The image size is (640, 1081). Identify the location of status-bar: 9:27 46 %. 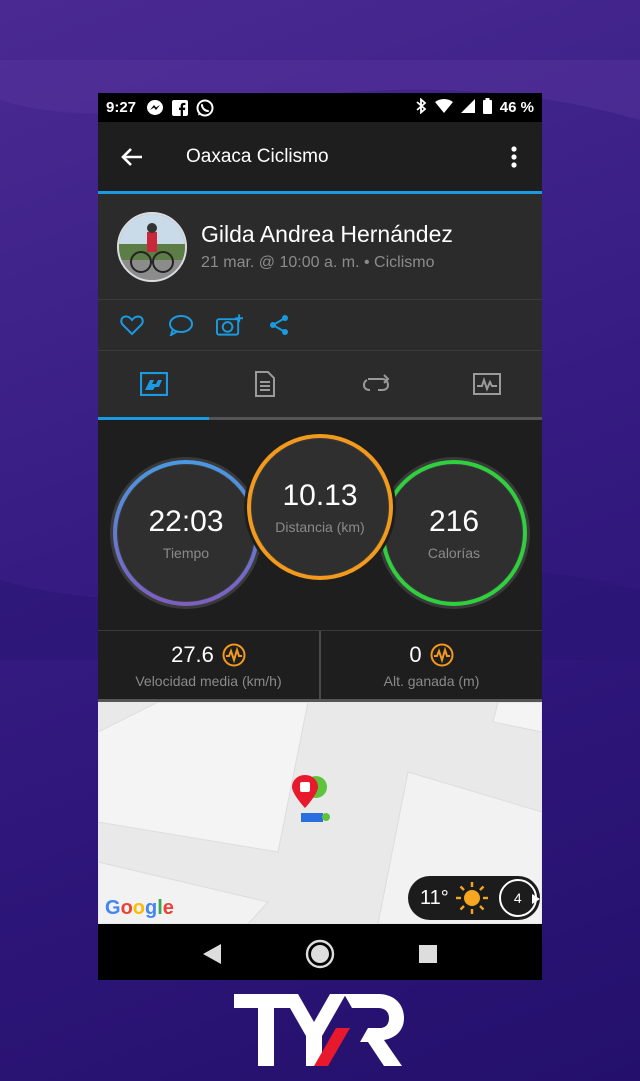
(320, 107).